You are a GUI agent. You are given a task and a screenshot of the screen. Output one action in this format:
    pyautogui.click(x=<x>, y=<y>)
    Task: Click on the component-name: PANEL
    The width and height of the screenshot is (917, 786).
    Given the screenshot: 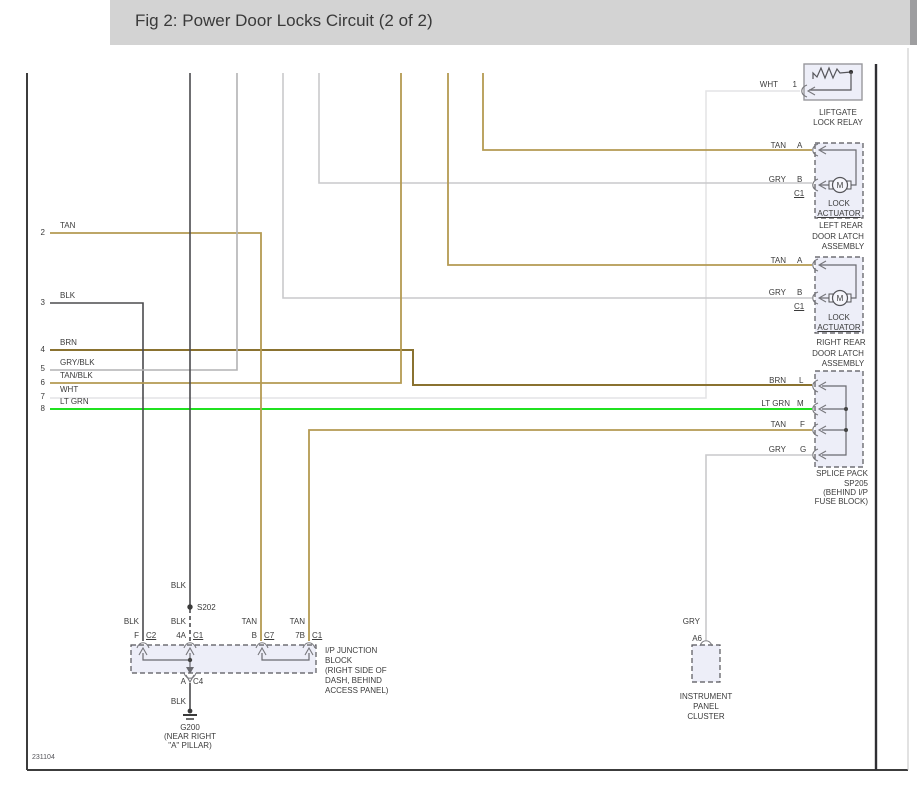 What is the action you would take?
    pyautogui.click(x=706, y=706)
    